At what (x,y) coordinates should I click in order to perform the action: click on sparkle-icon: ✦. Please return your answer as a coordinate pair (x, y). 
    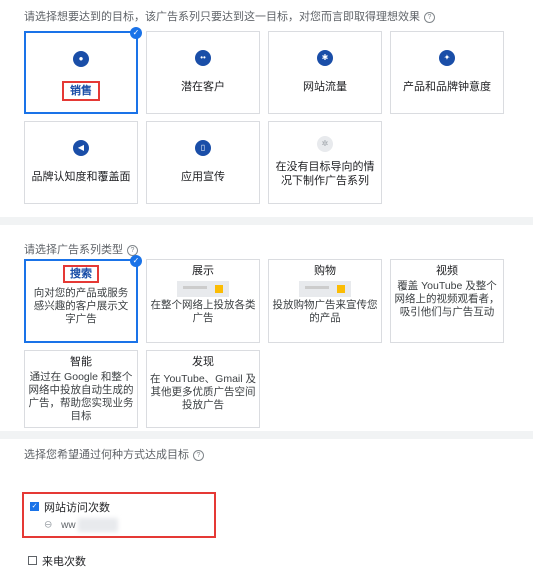
    Looking at the image, I should click on (447, 58).